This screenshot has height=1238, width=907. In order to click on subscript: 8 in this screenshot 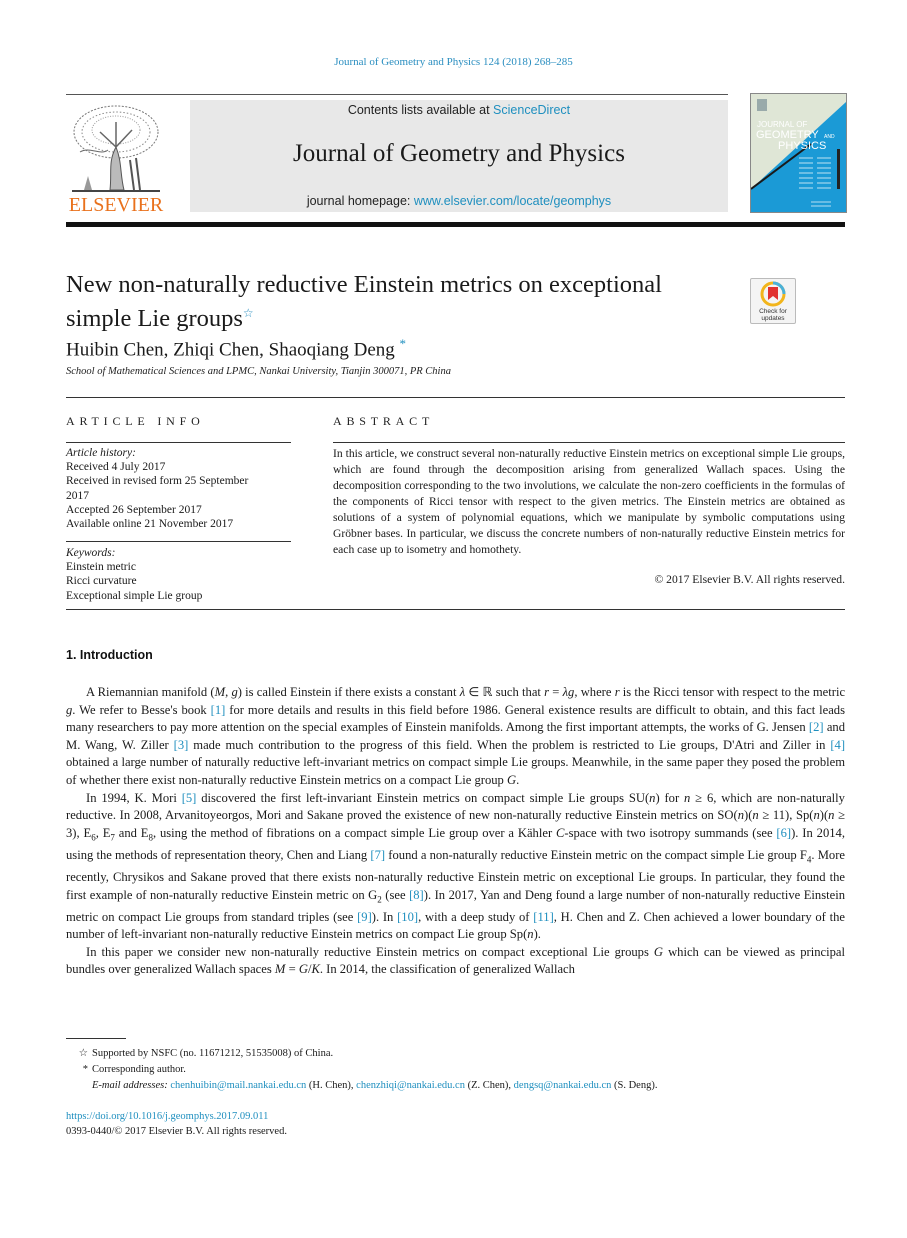, I will do `click(150, 837)`.